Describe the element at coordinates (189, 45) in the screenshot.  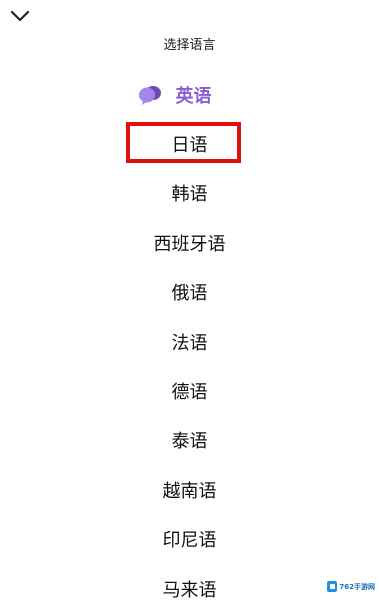
I see `sheet-title: 选择语言` at that location.